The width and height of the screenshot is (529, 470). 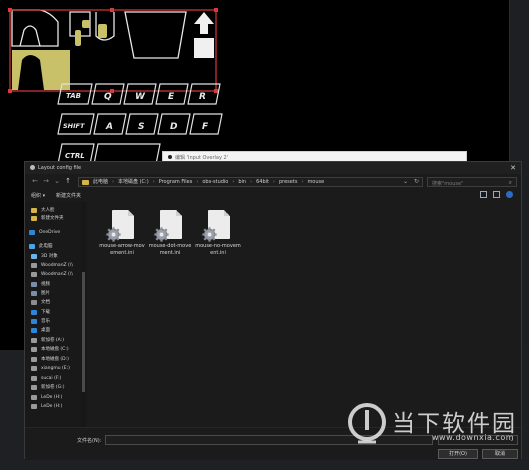 I want to click on help-icon, so click(x=509, y=194).